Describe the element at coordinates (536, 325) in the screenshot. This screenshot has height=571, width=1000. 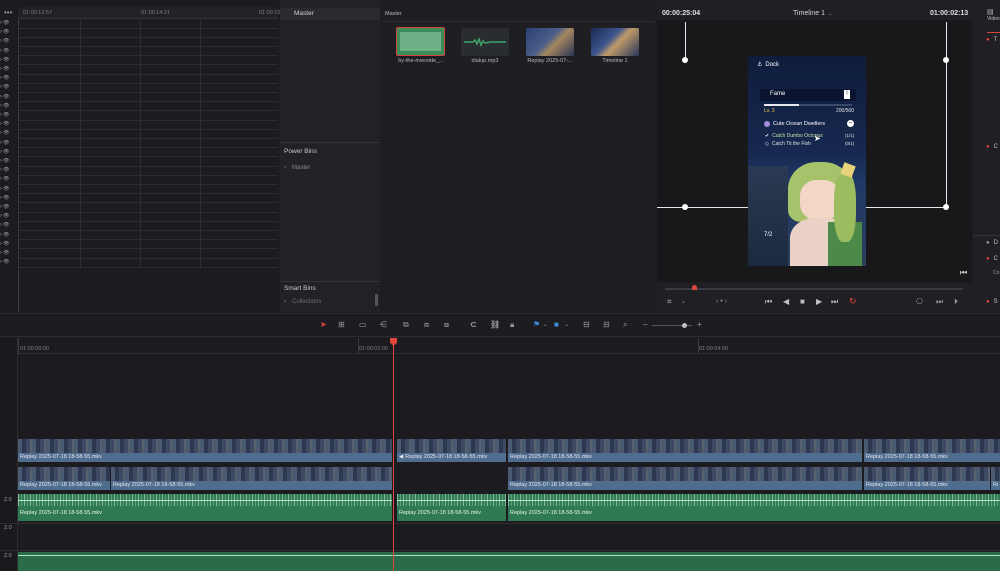
I see `flag-icon: ⚑` at that location.